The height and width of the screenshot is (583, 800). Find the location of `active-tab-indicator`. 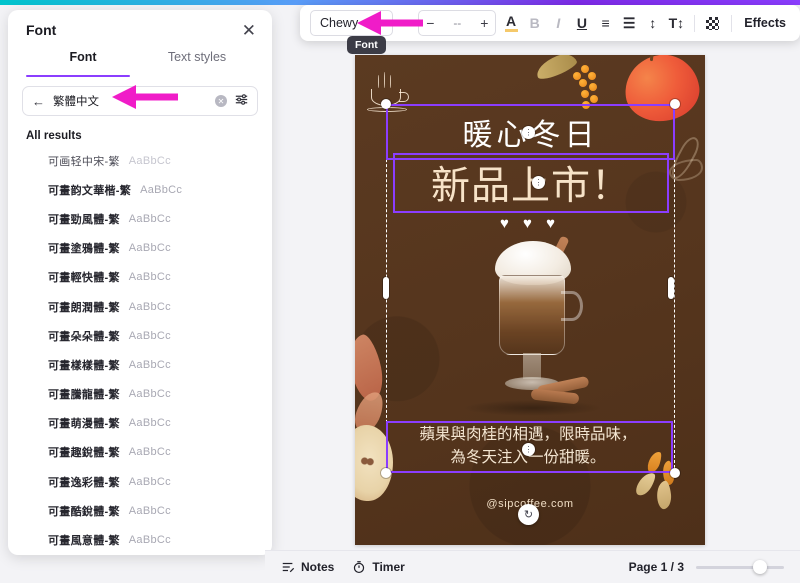

active-tab-indicator is located at coordinates (78, 75).